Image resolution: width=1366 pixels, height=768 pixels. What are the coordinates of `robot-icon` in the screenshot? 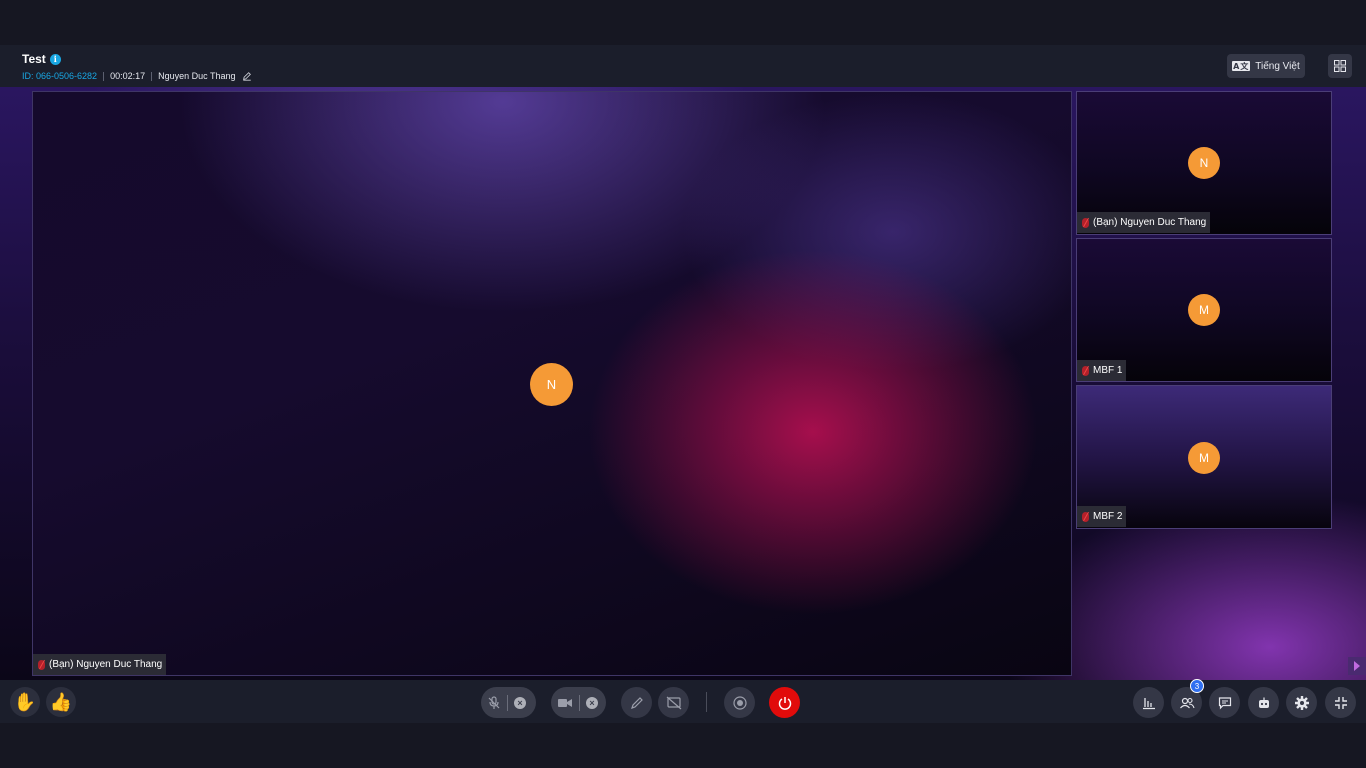 It's located at (1263, 702).